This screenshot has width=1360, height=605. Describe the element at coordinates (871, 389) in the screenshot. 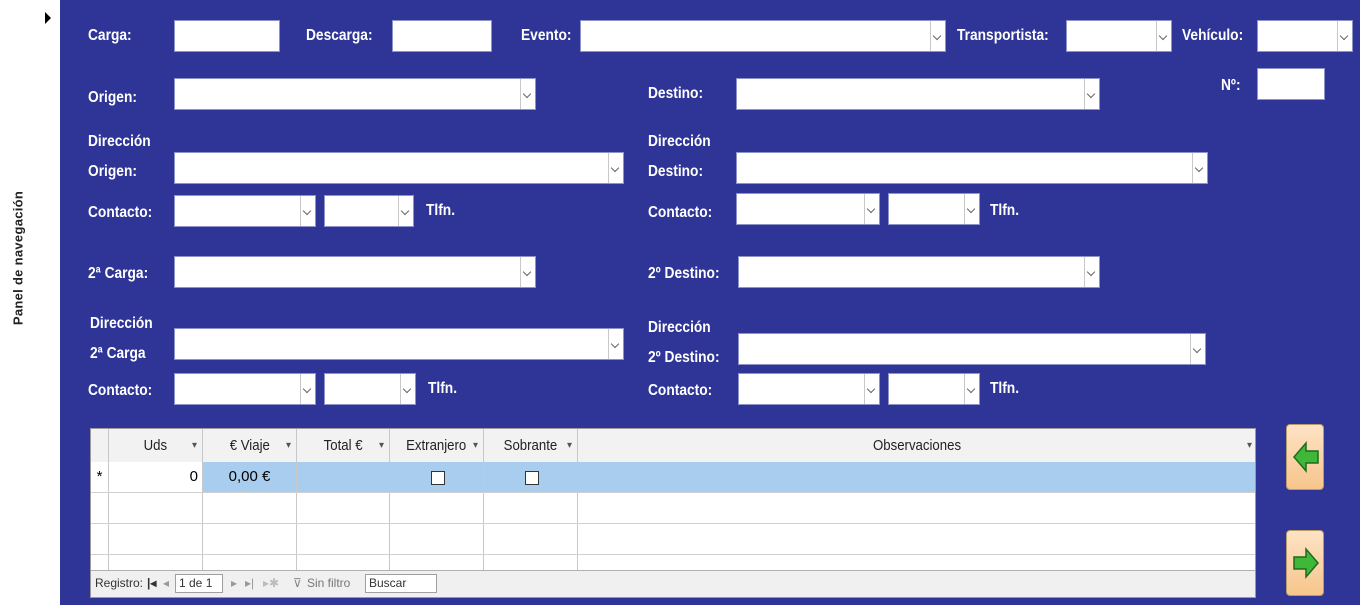

I see `contacto-2destino-dropdown-icon` at that location.